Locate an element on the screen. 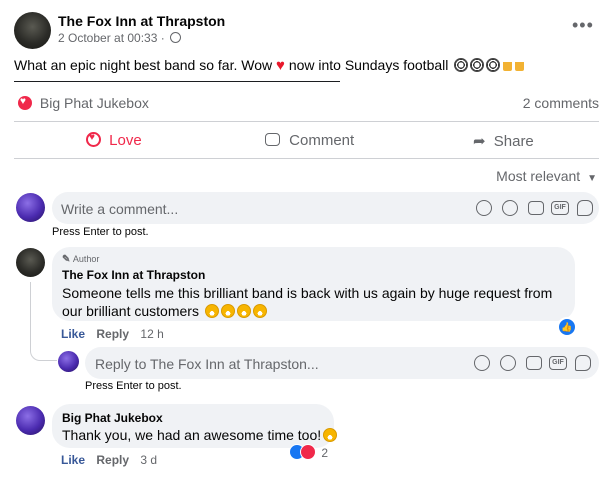  comment-hint: Press Enter to post. is located at coordinates (100, 232).